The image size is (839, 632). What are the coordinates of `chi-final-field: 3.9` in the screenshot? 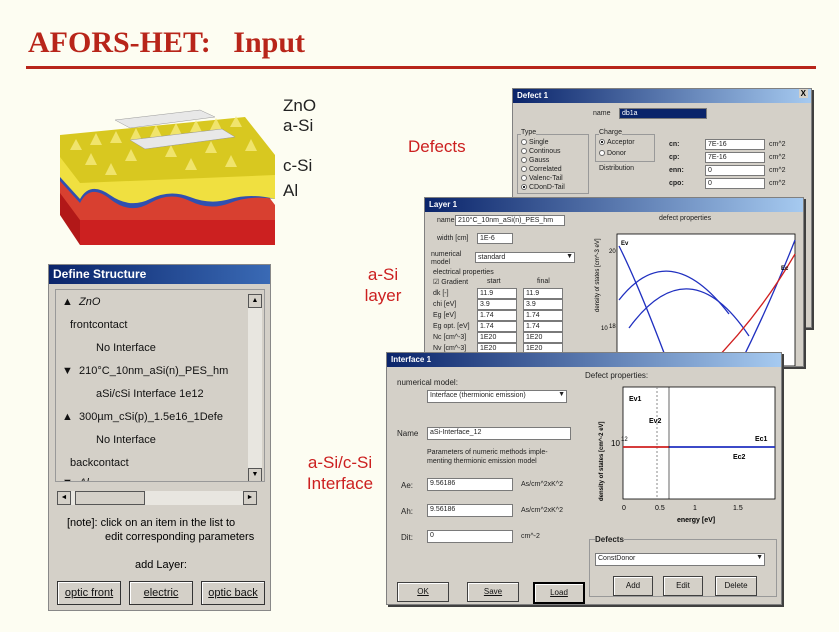 It's located at (543, 304).